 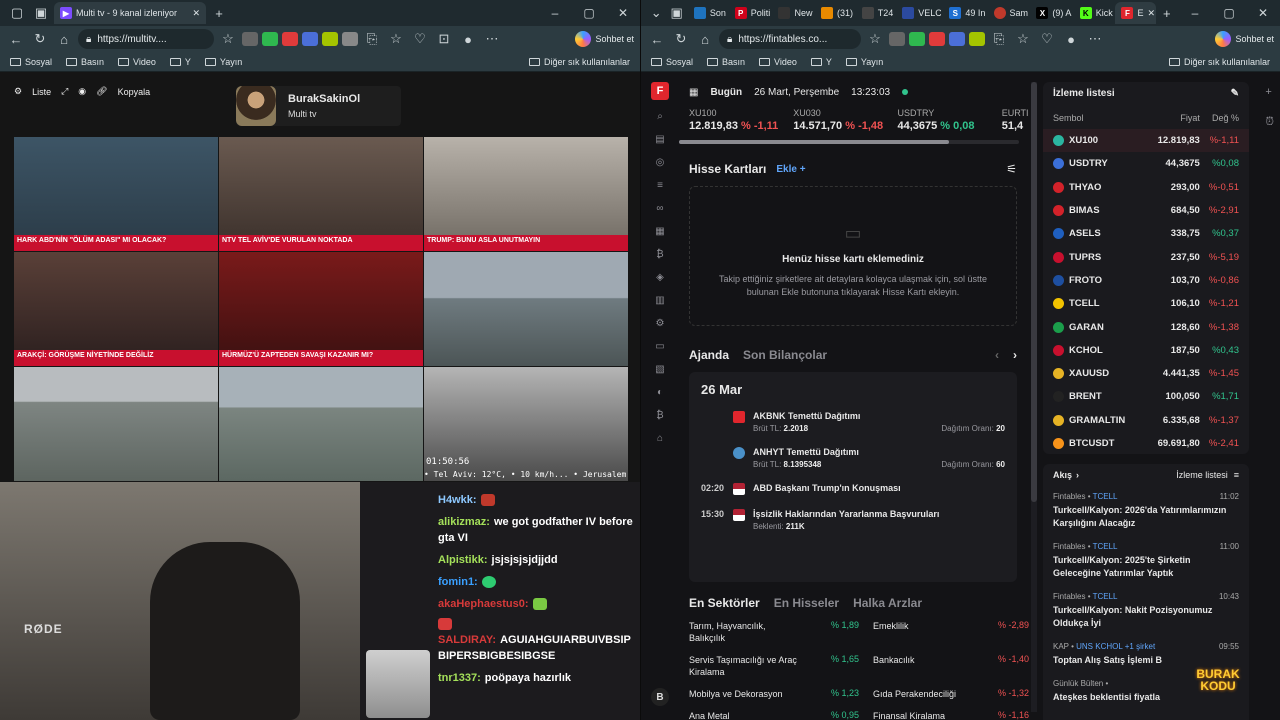 What do you see at coordinates (1008, 13) in the screenshot?
I see `tab: Sam` at bounding box center [1008, 13].